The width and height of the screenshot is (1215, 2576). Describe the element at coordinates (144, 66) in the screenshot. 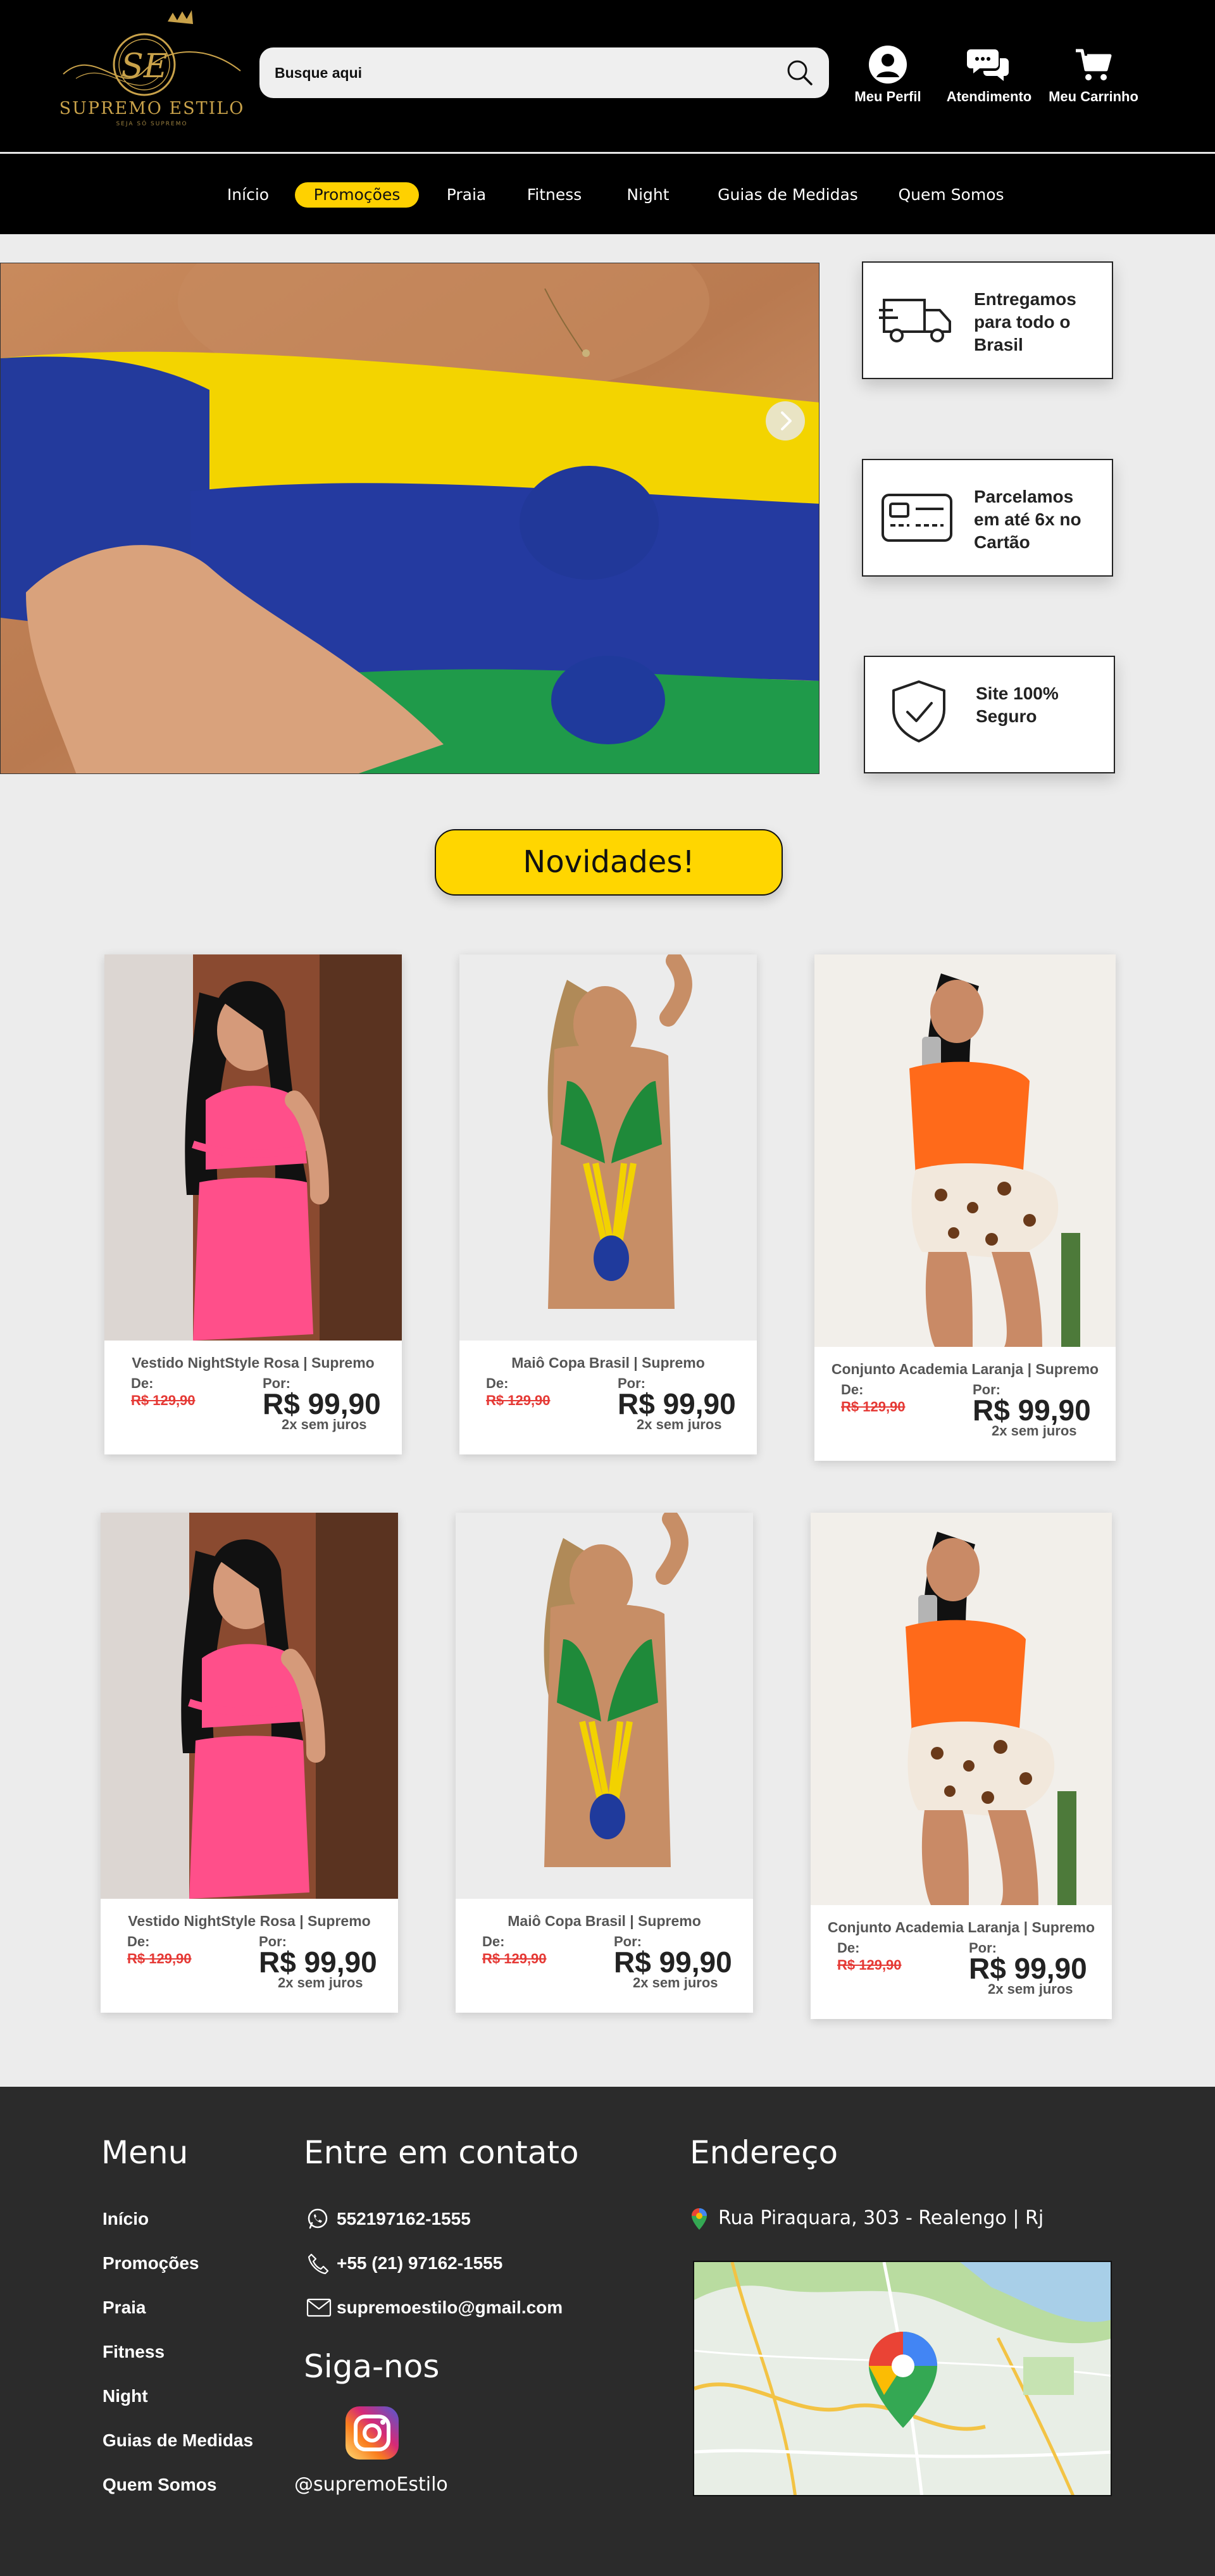

I see `logo-monogram: SE` at that location.